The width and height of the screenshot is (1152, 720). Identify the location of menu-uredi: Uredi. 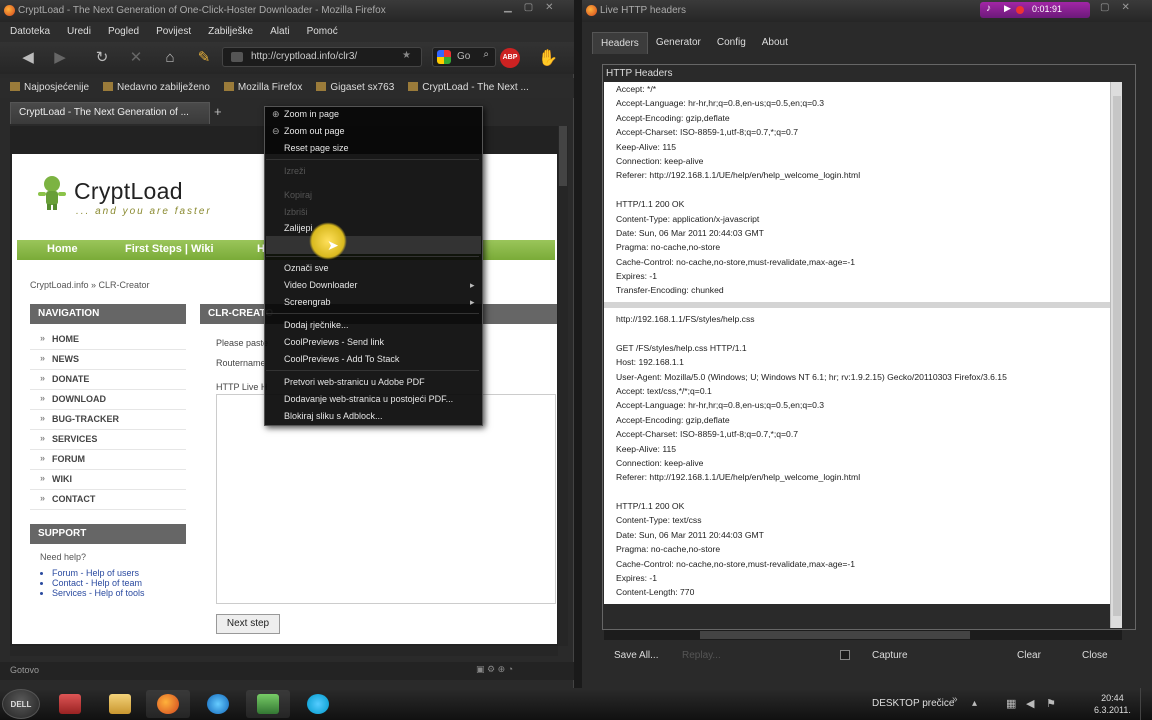
(79, 32).